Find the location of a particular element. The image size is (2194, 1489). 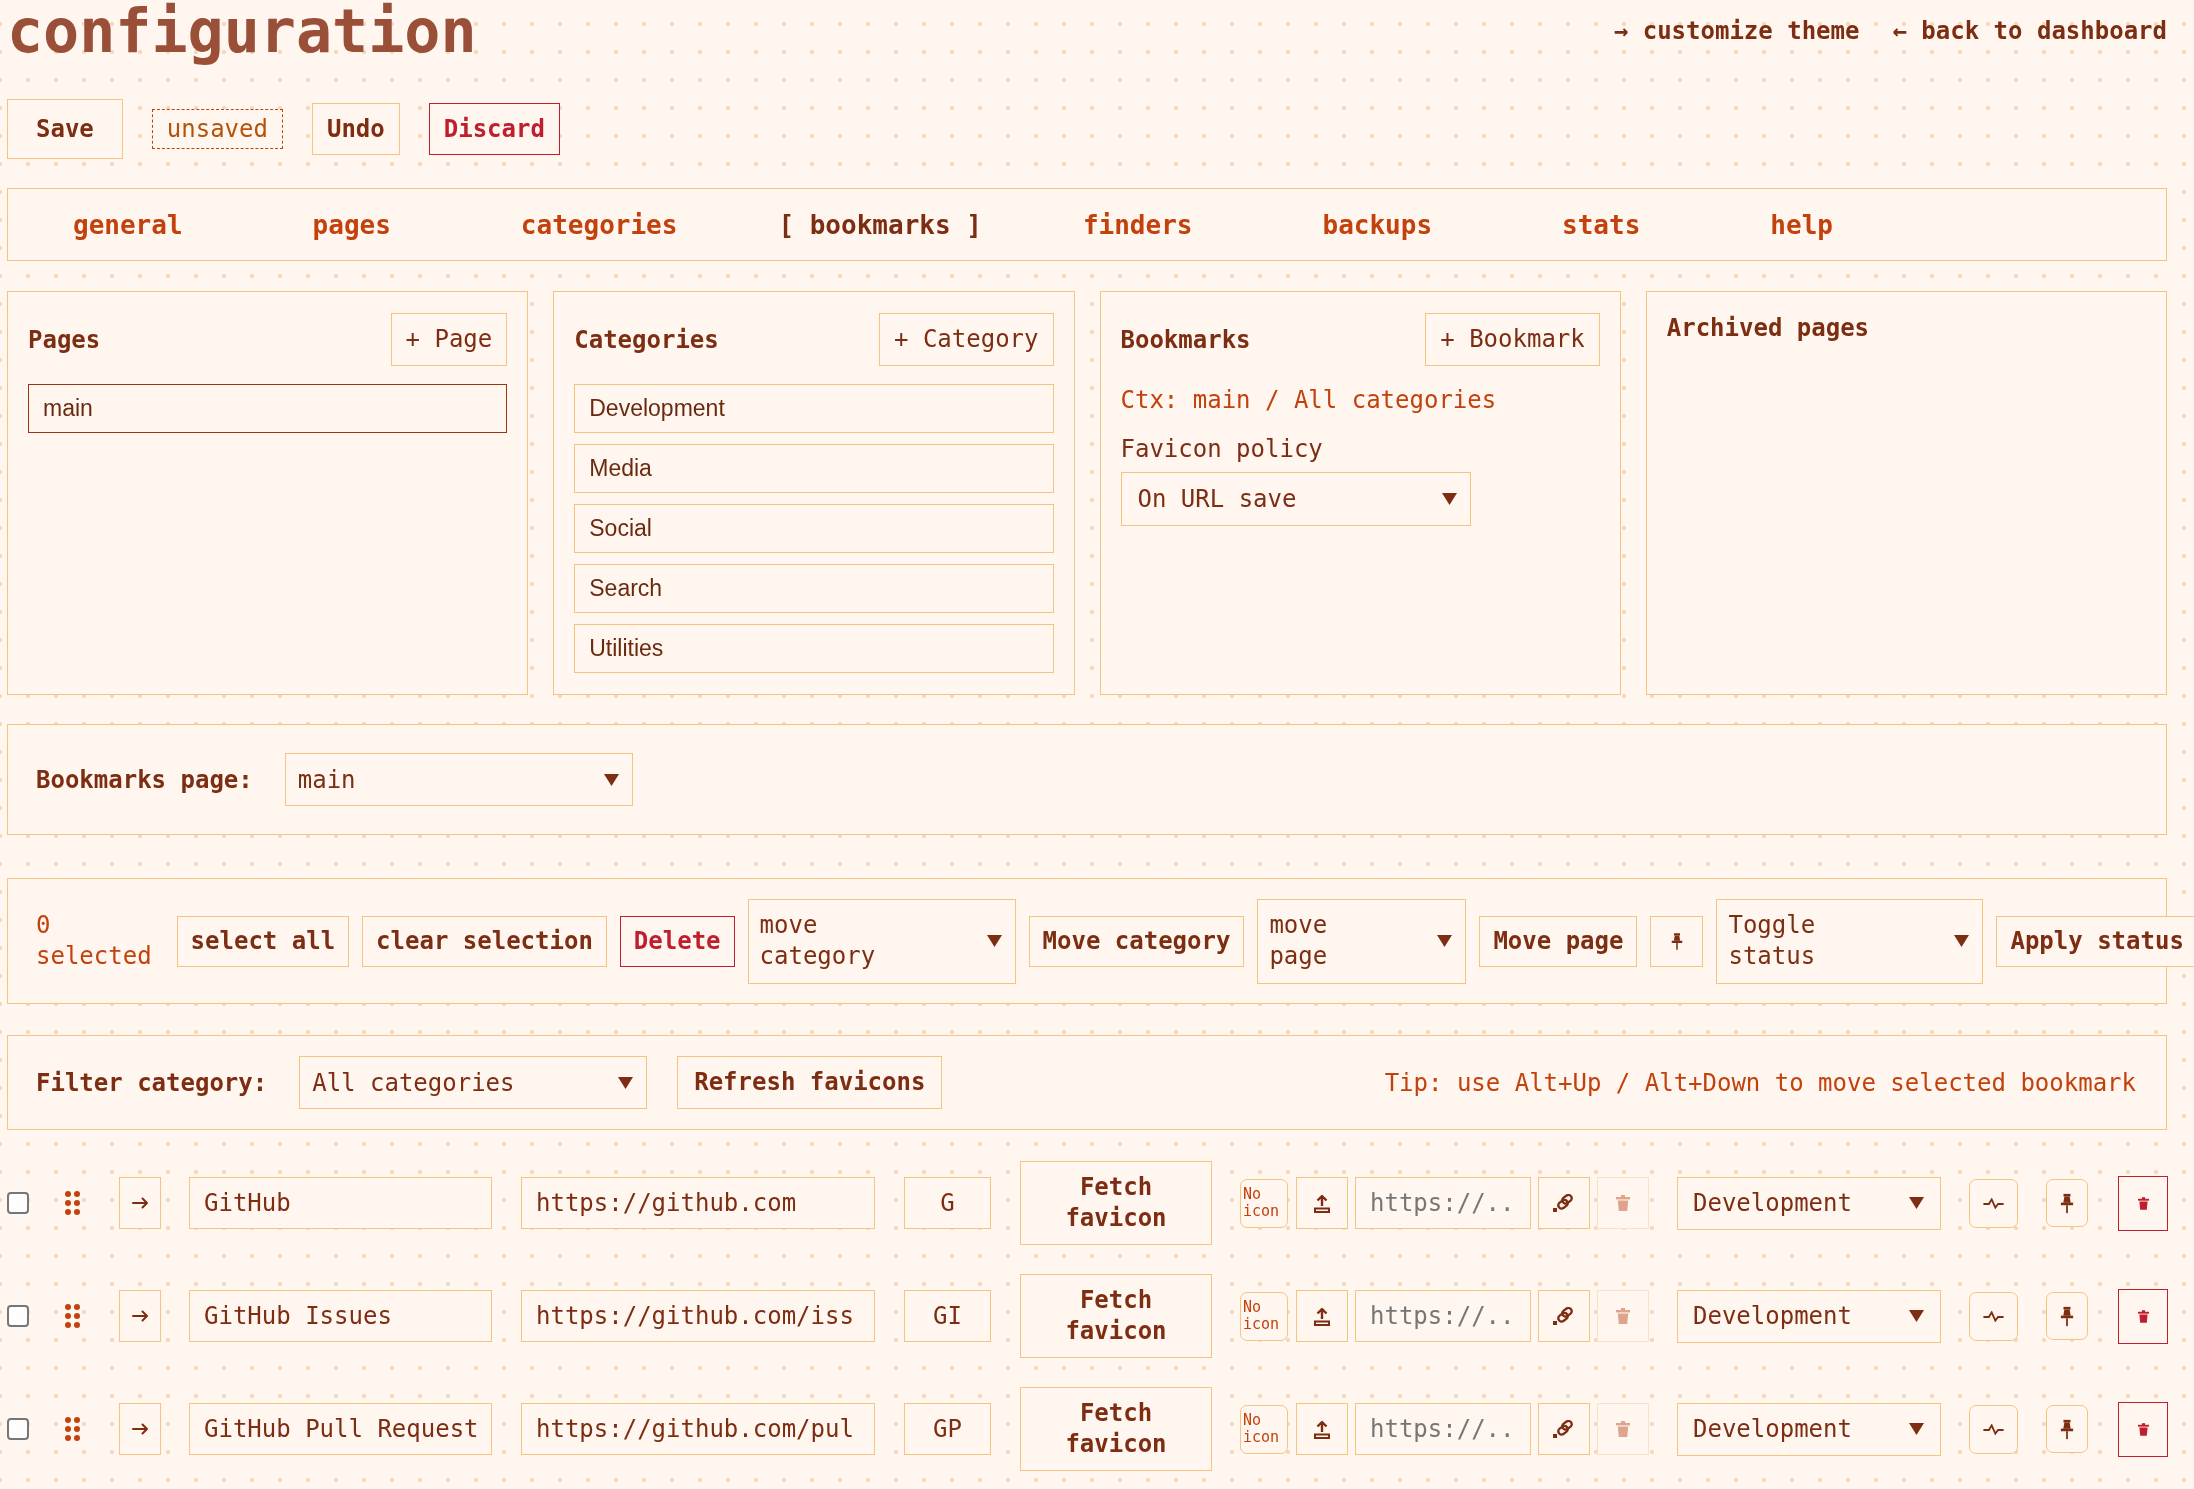

add-button: + Category is located at coordinates (966, 339).